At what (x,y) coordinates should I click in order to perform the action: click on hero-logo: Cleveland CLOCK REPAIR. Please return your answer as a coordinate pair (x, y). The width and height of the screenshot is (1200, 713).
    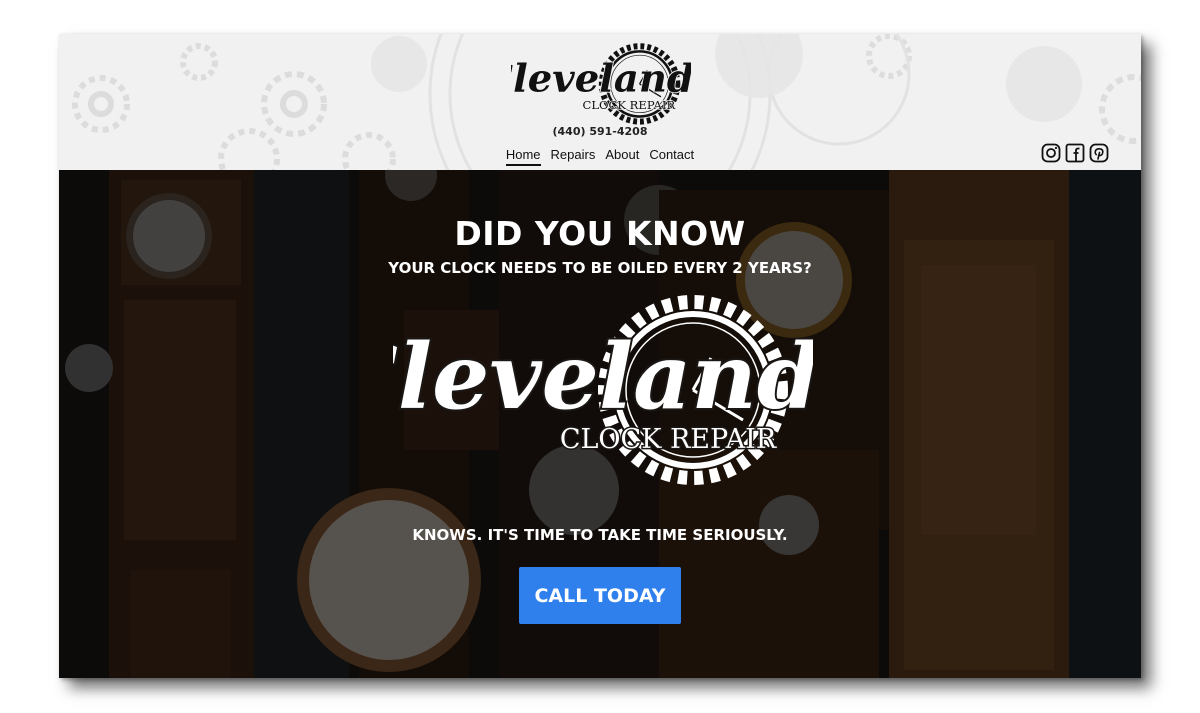
    Looking at the image, I should click on (603, 390).